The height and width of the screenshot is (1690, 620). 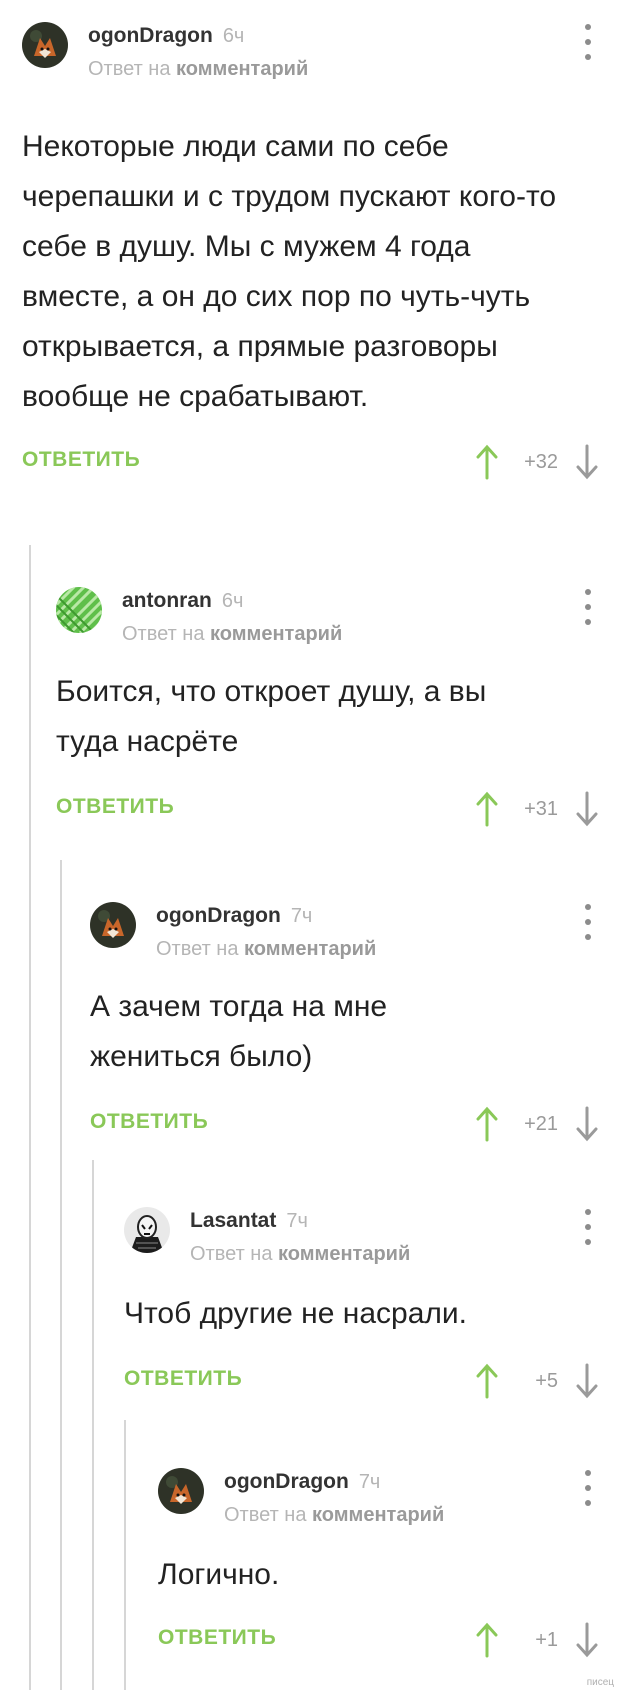 I want to click on vote-controls: +5, so click(x=537, y=1381).